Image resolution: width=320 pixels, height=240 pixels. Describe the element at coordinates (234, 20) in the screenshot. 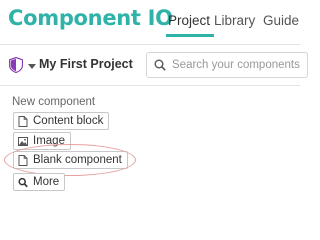

I see `tab-library: Library` at that location.